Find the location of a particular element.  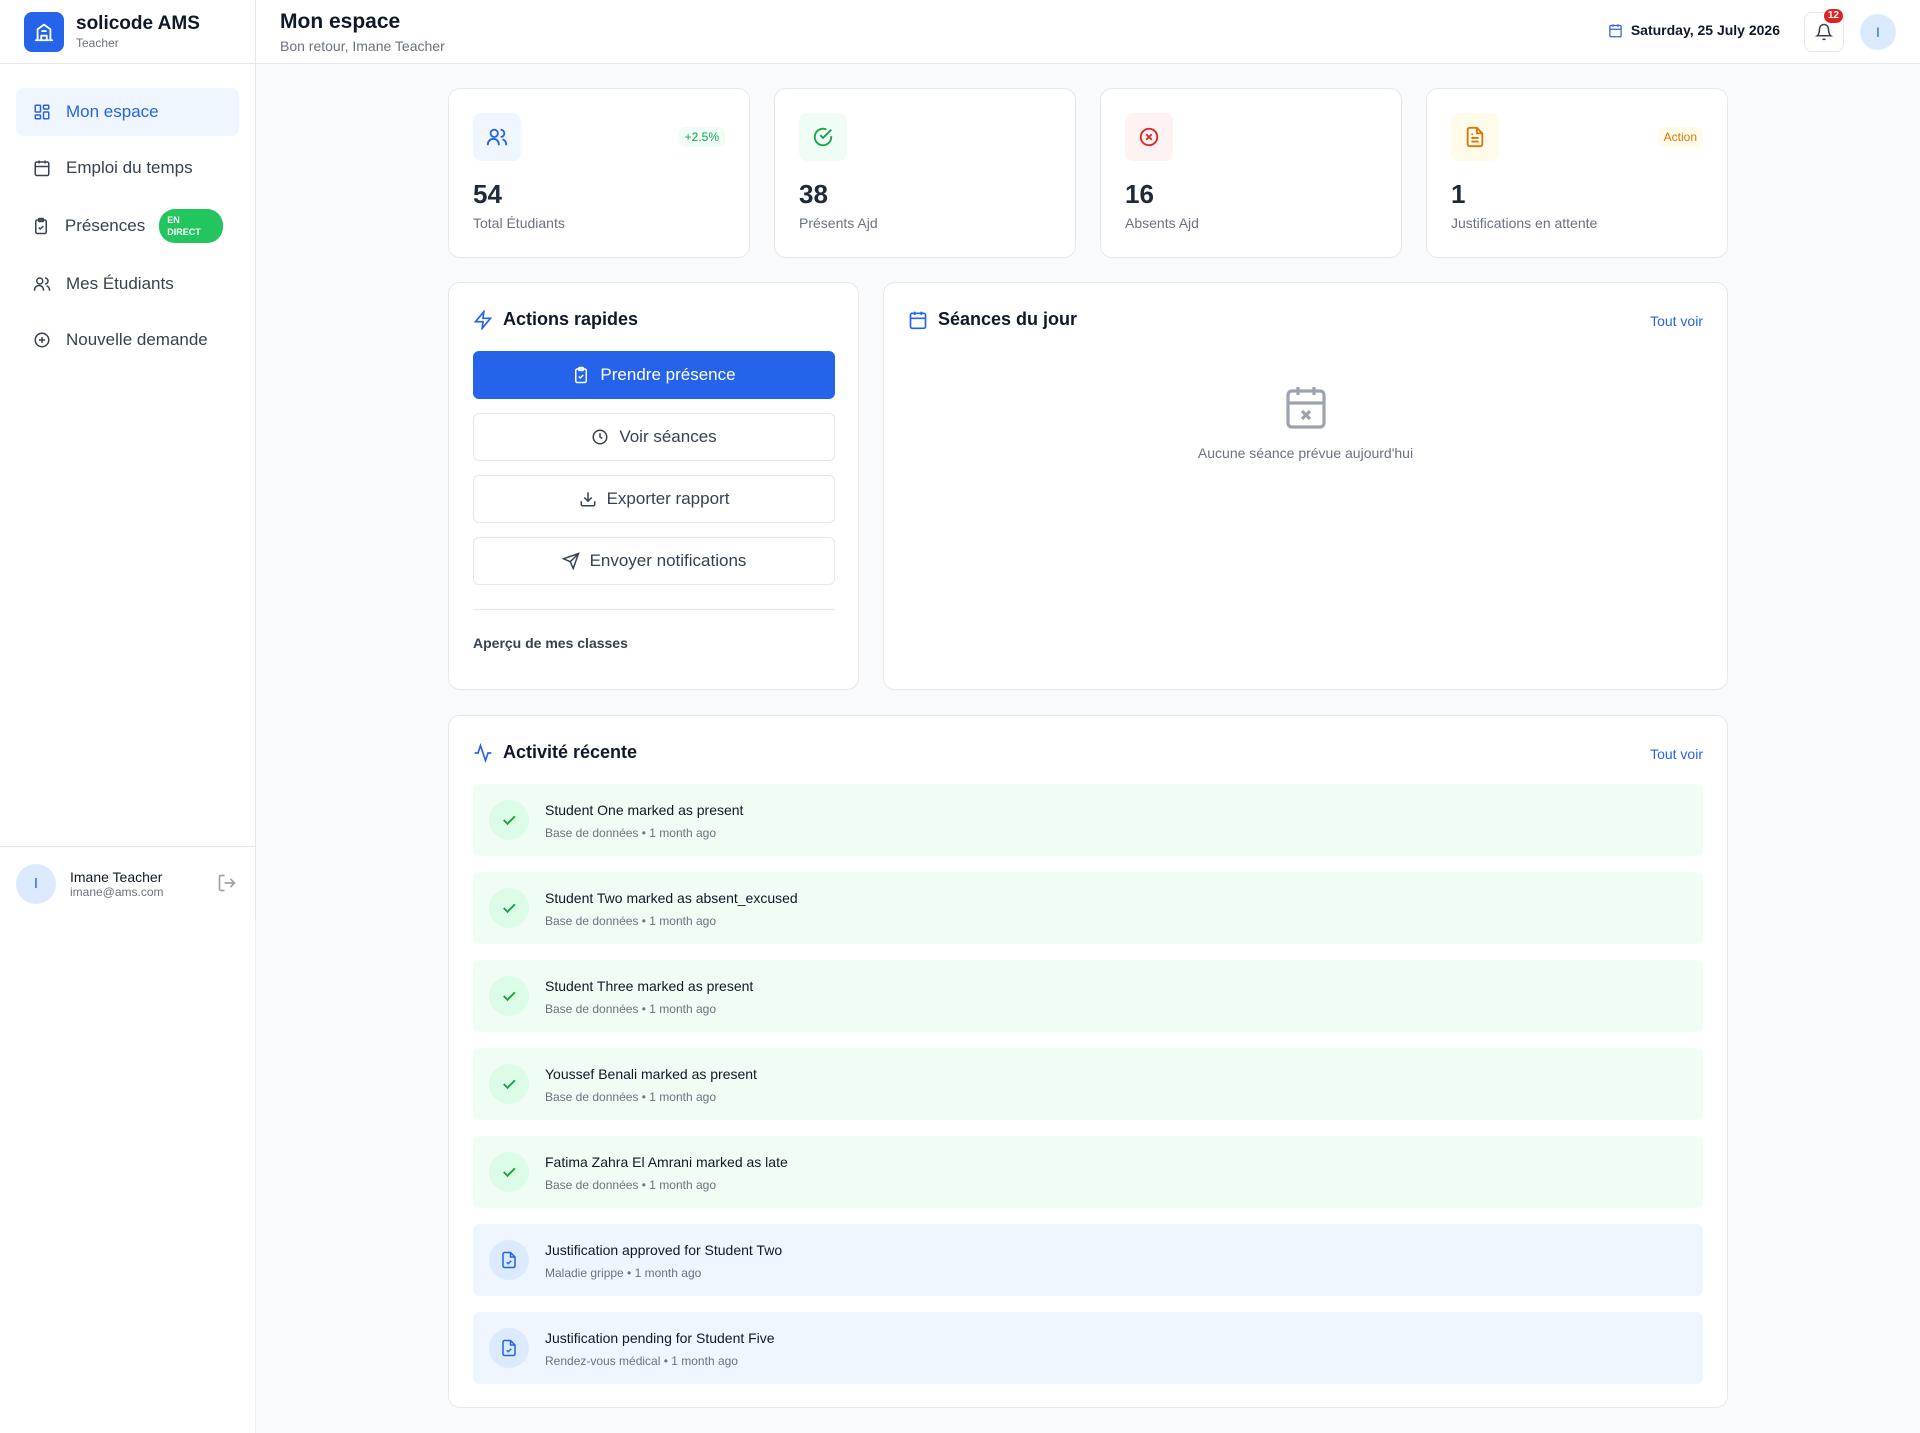

sidebar-item-label: Emploi du temps is located at coordinates (129, 167).